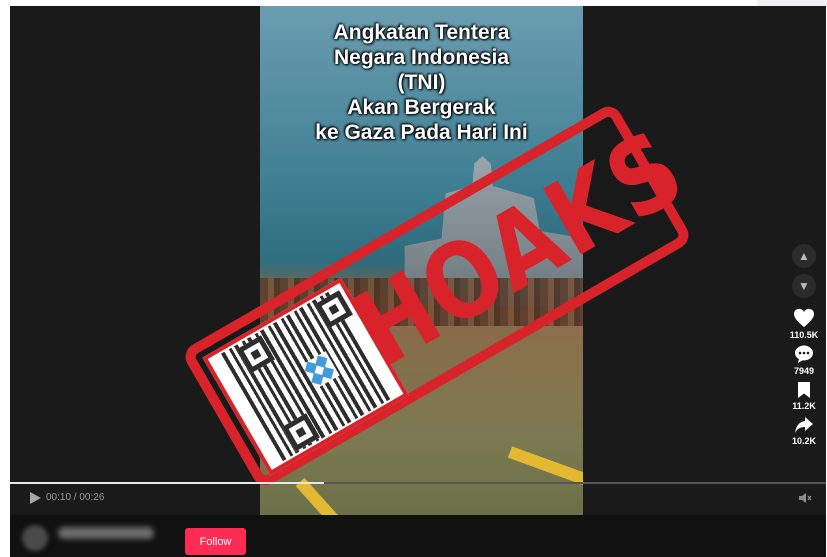 This screenshot has height=557, width=827. Describe the element at coordinates (421, 32) in the screenshot. I see `headline-line: Angkatan Tentera` at that location.